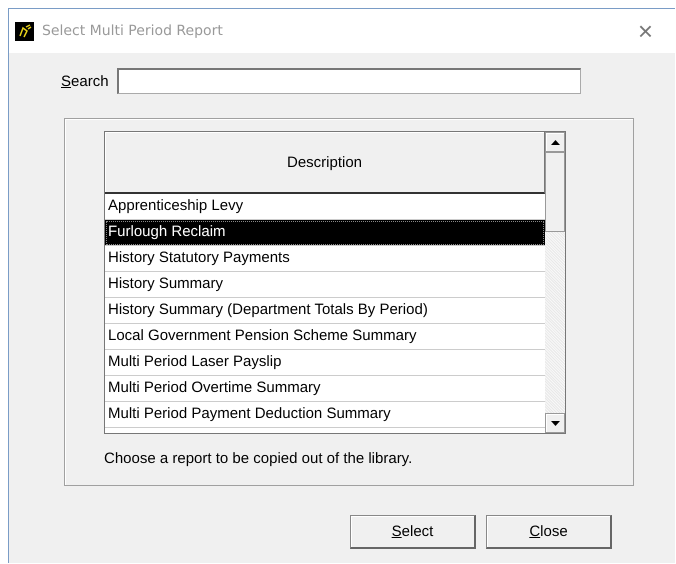 The width and height of the screenshot is (676, 564). Describe the element at coordinates (555, 142) in the screenshot. I see `scroll-up-icon` at that location.